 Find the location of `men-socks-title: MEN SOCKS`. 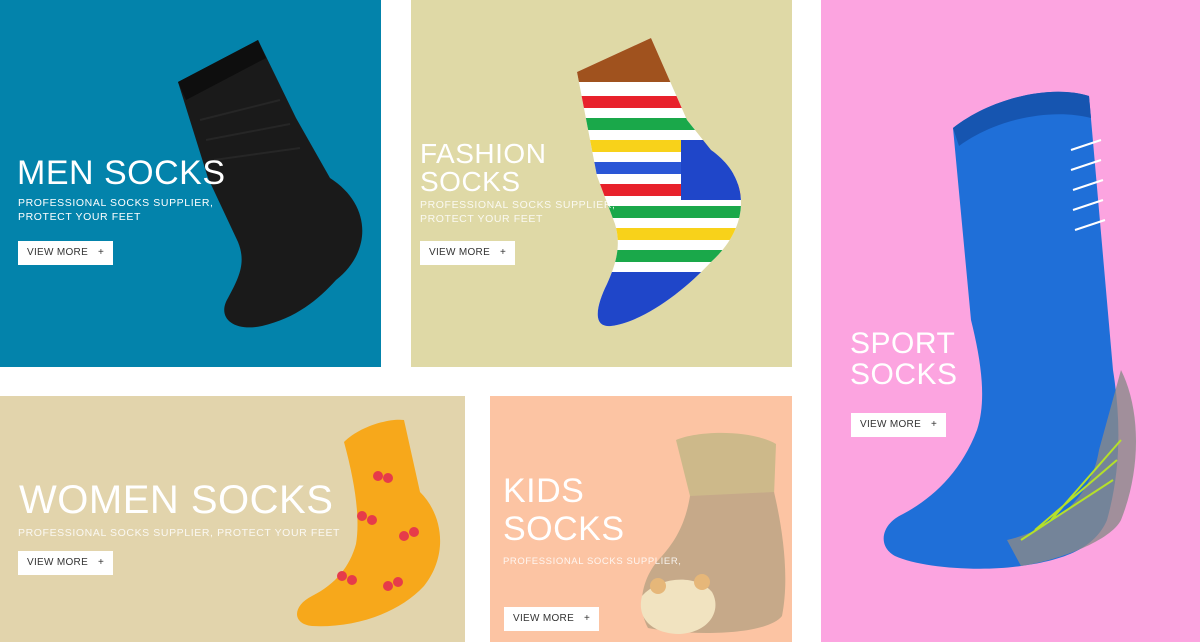

men-socks-title: MEN SOCKS is located at coordinates (121, 173).